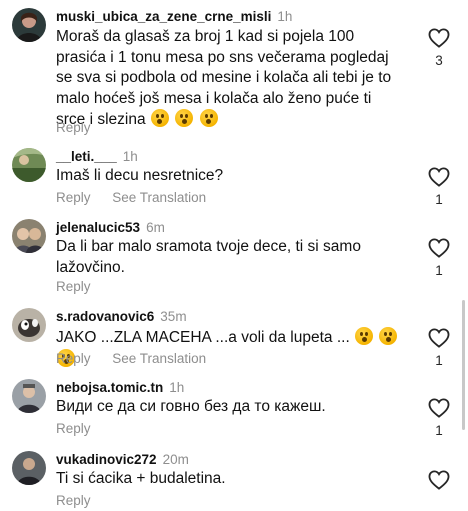 The image size is (468, 511). Describe the element at coordinates (173, 316) in the screenshot. I see `comment-time: 35m` at that location.